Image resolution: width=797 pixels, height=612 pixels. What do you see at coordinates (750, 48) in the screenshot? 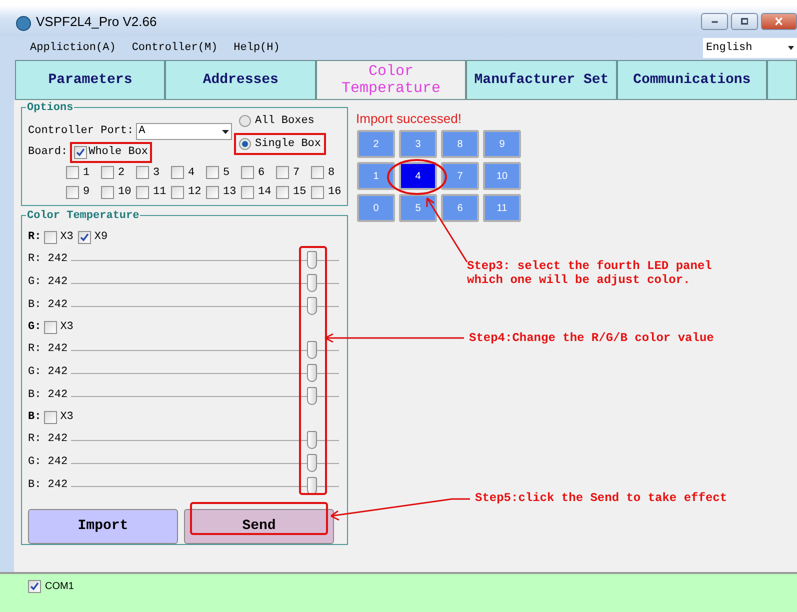
I see `language-select: English` at bounding box center [750, 48].